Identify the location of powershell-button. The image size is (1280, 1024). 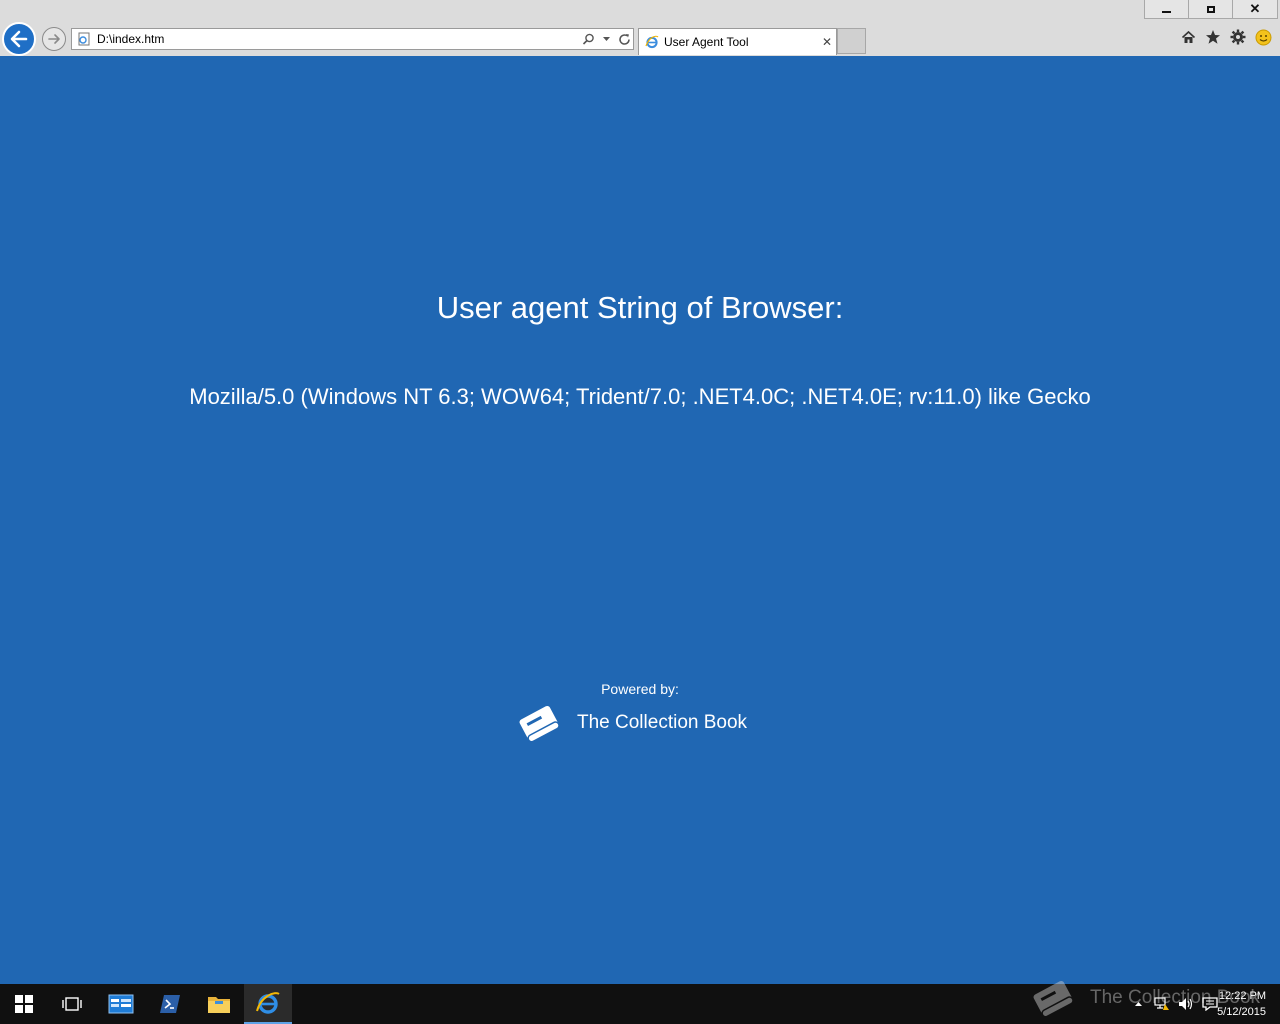
(170, 1004).